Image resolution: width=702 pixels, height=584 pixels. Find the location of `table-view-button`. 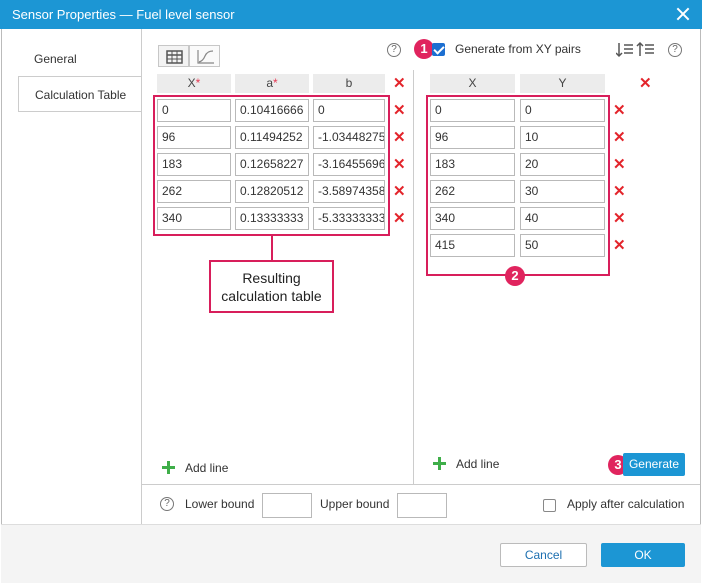

table-view-button is located at coordinates (173, 56).